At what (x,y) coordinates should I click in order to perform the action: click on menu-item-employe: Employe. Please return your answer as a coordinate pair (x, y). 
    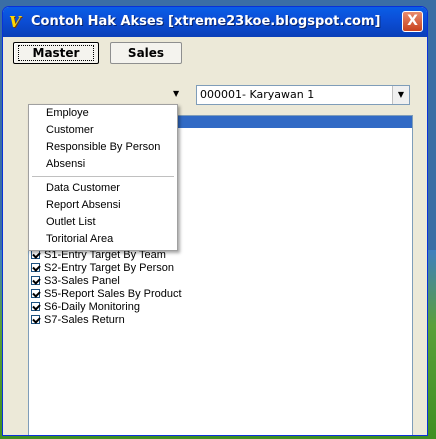
    Looking at the image, I should click on (67, 113).